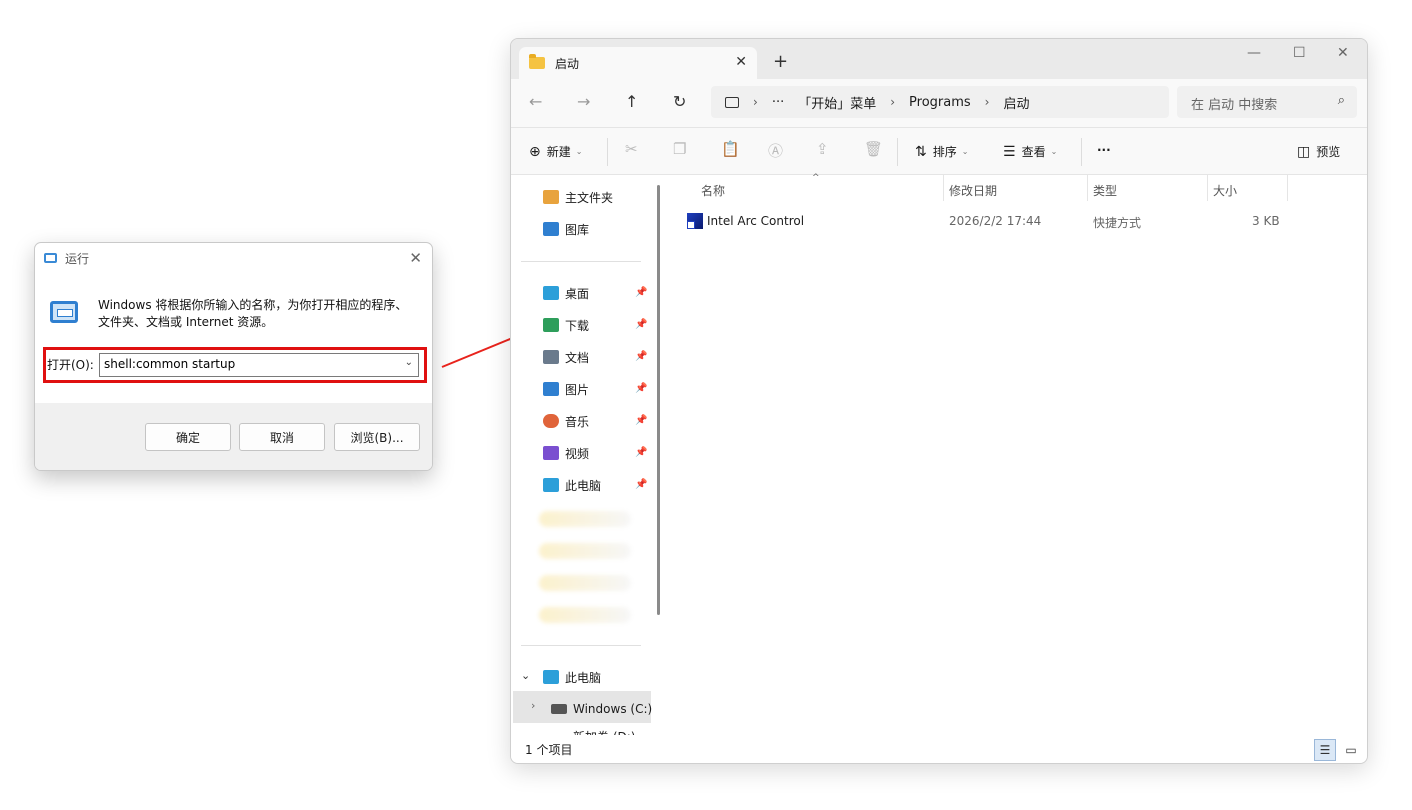  Describe the element at coordinates (566, 453) in the screenshot. I see `sidebar-item-videos: 视频` at that location.